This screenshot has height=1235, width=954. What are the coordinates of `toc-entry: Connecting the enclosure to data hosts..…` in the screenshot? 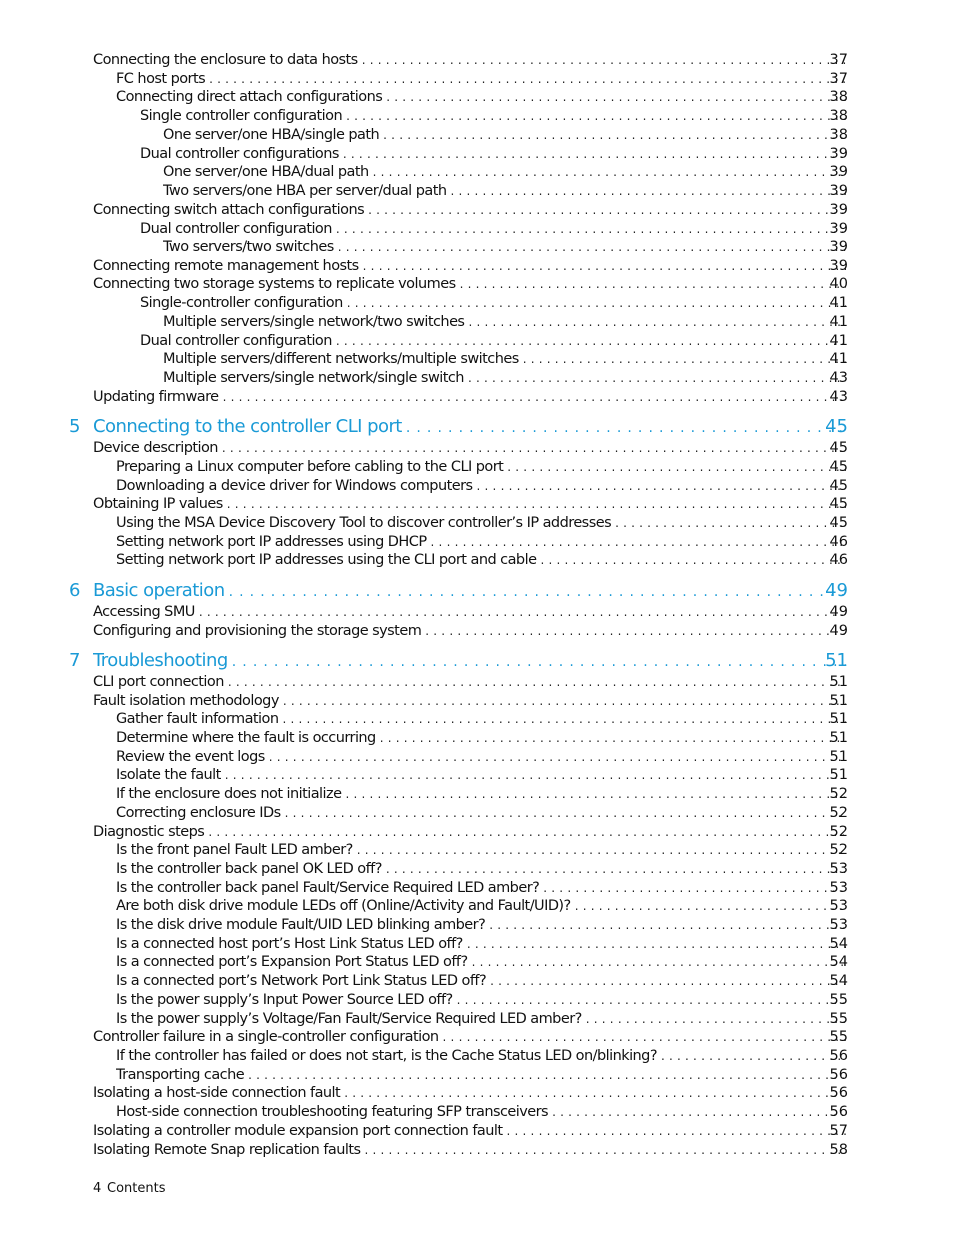 It's located at (477, 60).